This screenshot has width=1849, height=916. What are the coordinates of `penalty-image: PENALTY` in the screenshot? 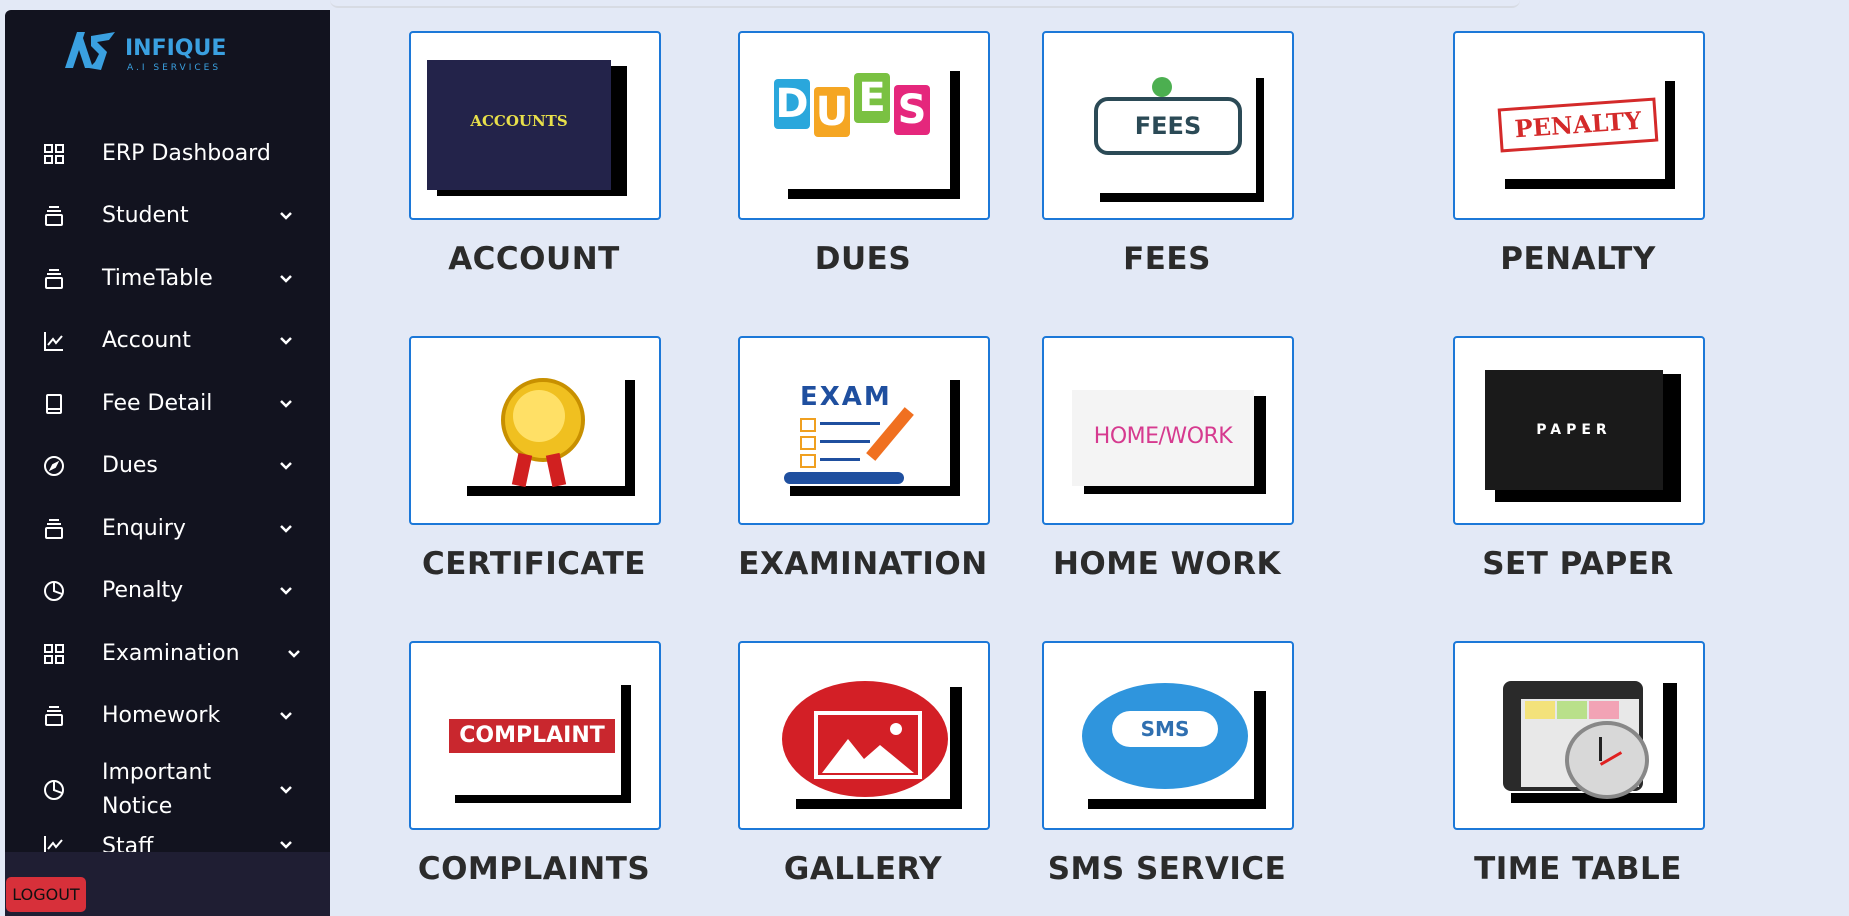 It's located at (1580, 127).